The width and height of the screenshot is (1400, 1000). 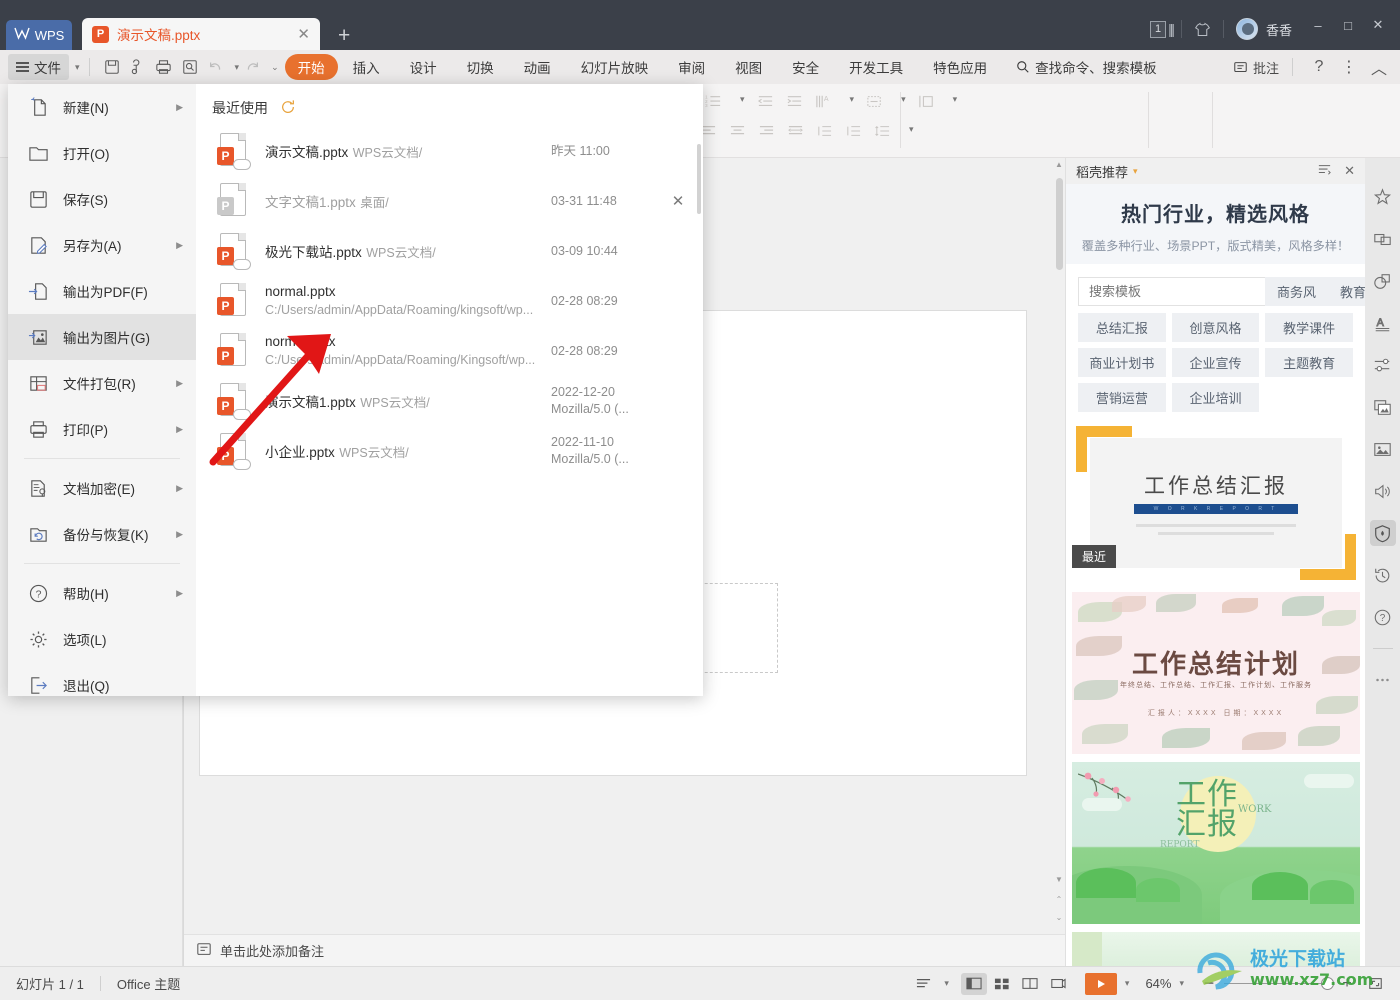 What do you see at coordinates (911, 133) in the screenshot?
I see `line-spacing-dropdown-icon: ▾` at bounding box center [911, 133].